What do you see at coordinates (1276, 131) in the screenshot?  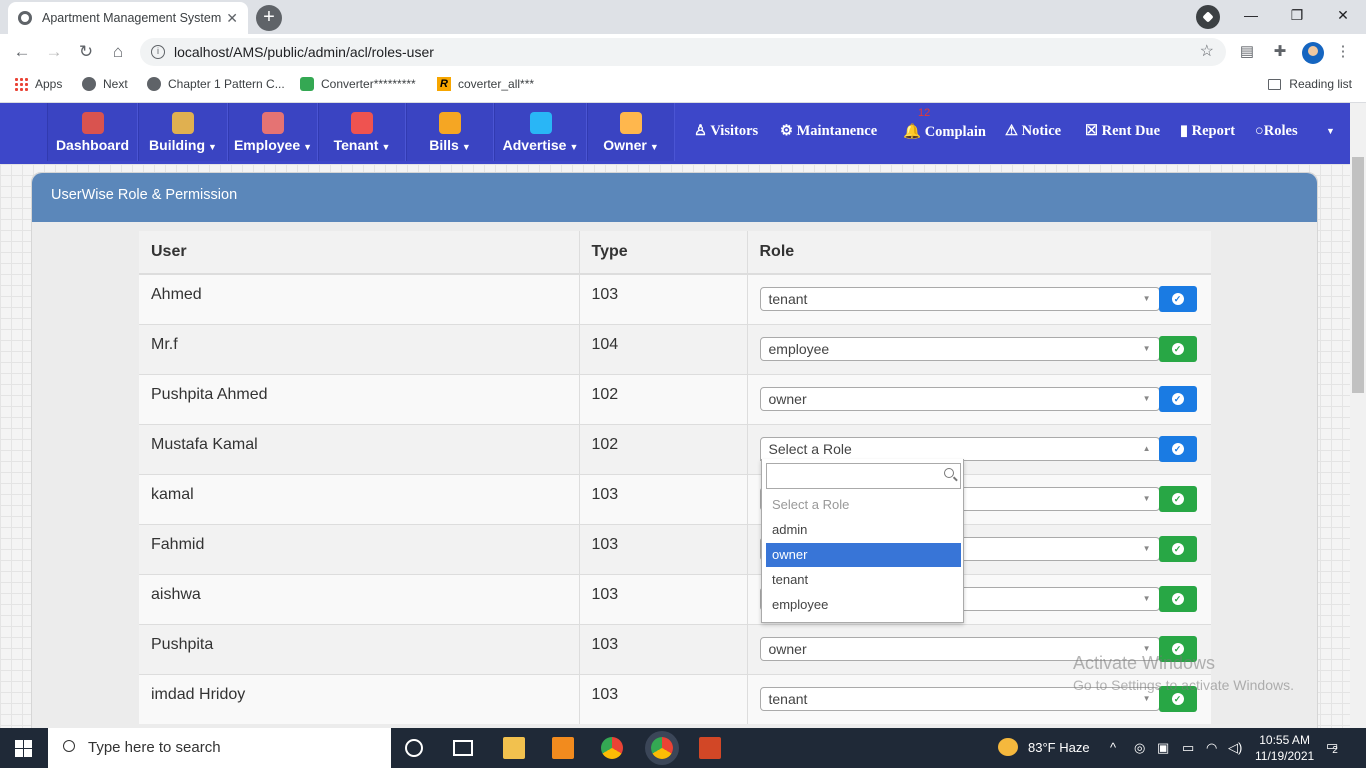 I see `nav-roles: ○Roles` at bounding box center [1276, 131].